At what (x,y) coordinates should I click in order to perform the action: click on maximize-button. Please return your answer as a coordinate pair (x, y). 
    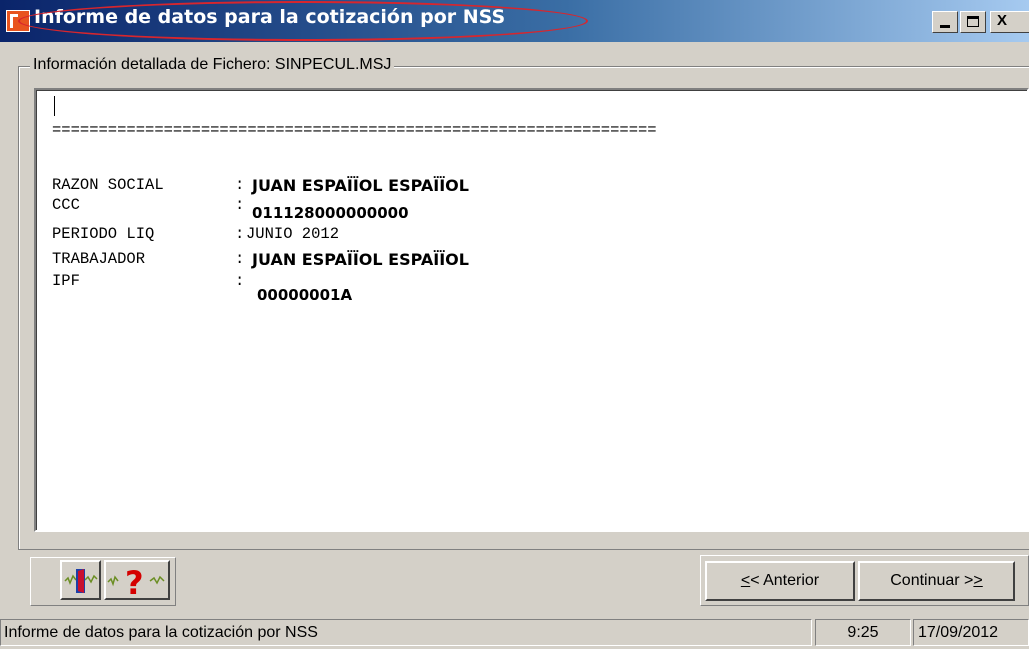
    Looking at the image, I should click on (973, 22).